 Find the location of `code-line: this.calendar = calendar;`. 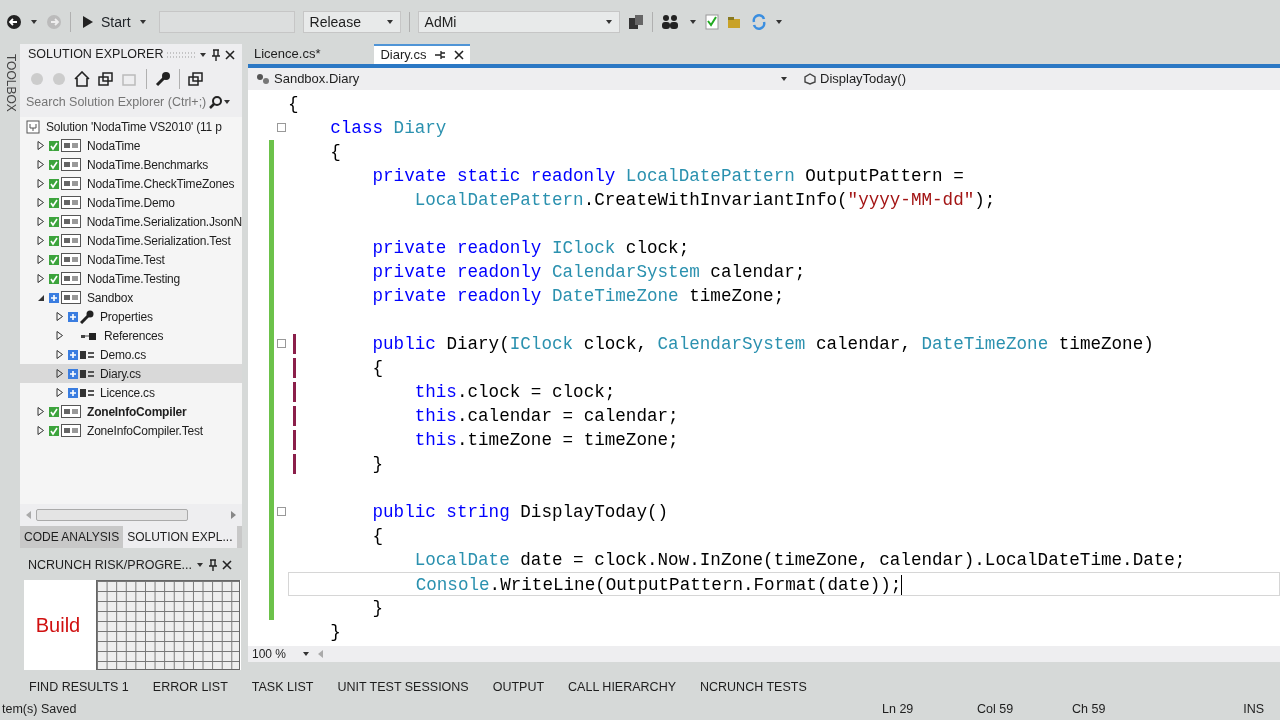

code-line: this.calendar = calendar; is located at coordinates (546, 416).